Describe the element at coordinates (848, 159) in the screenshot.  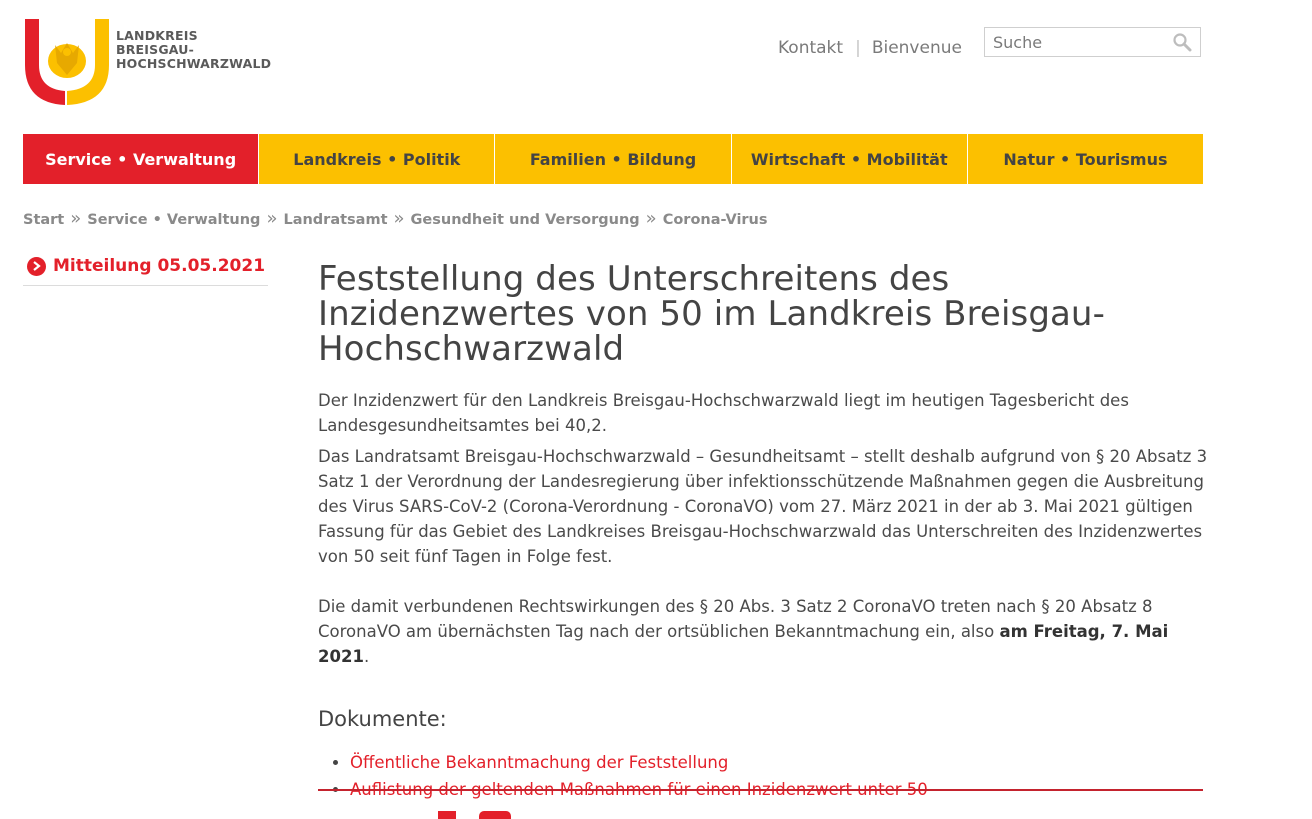
I see `nav-wirtschaft-mobilitaet: Wirtschaft • Mobilität` at that location.